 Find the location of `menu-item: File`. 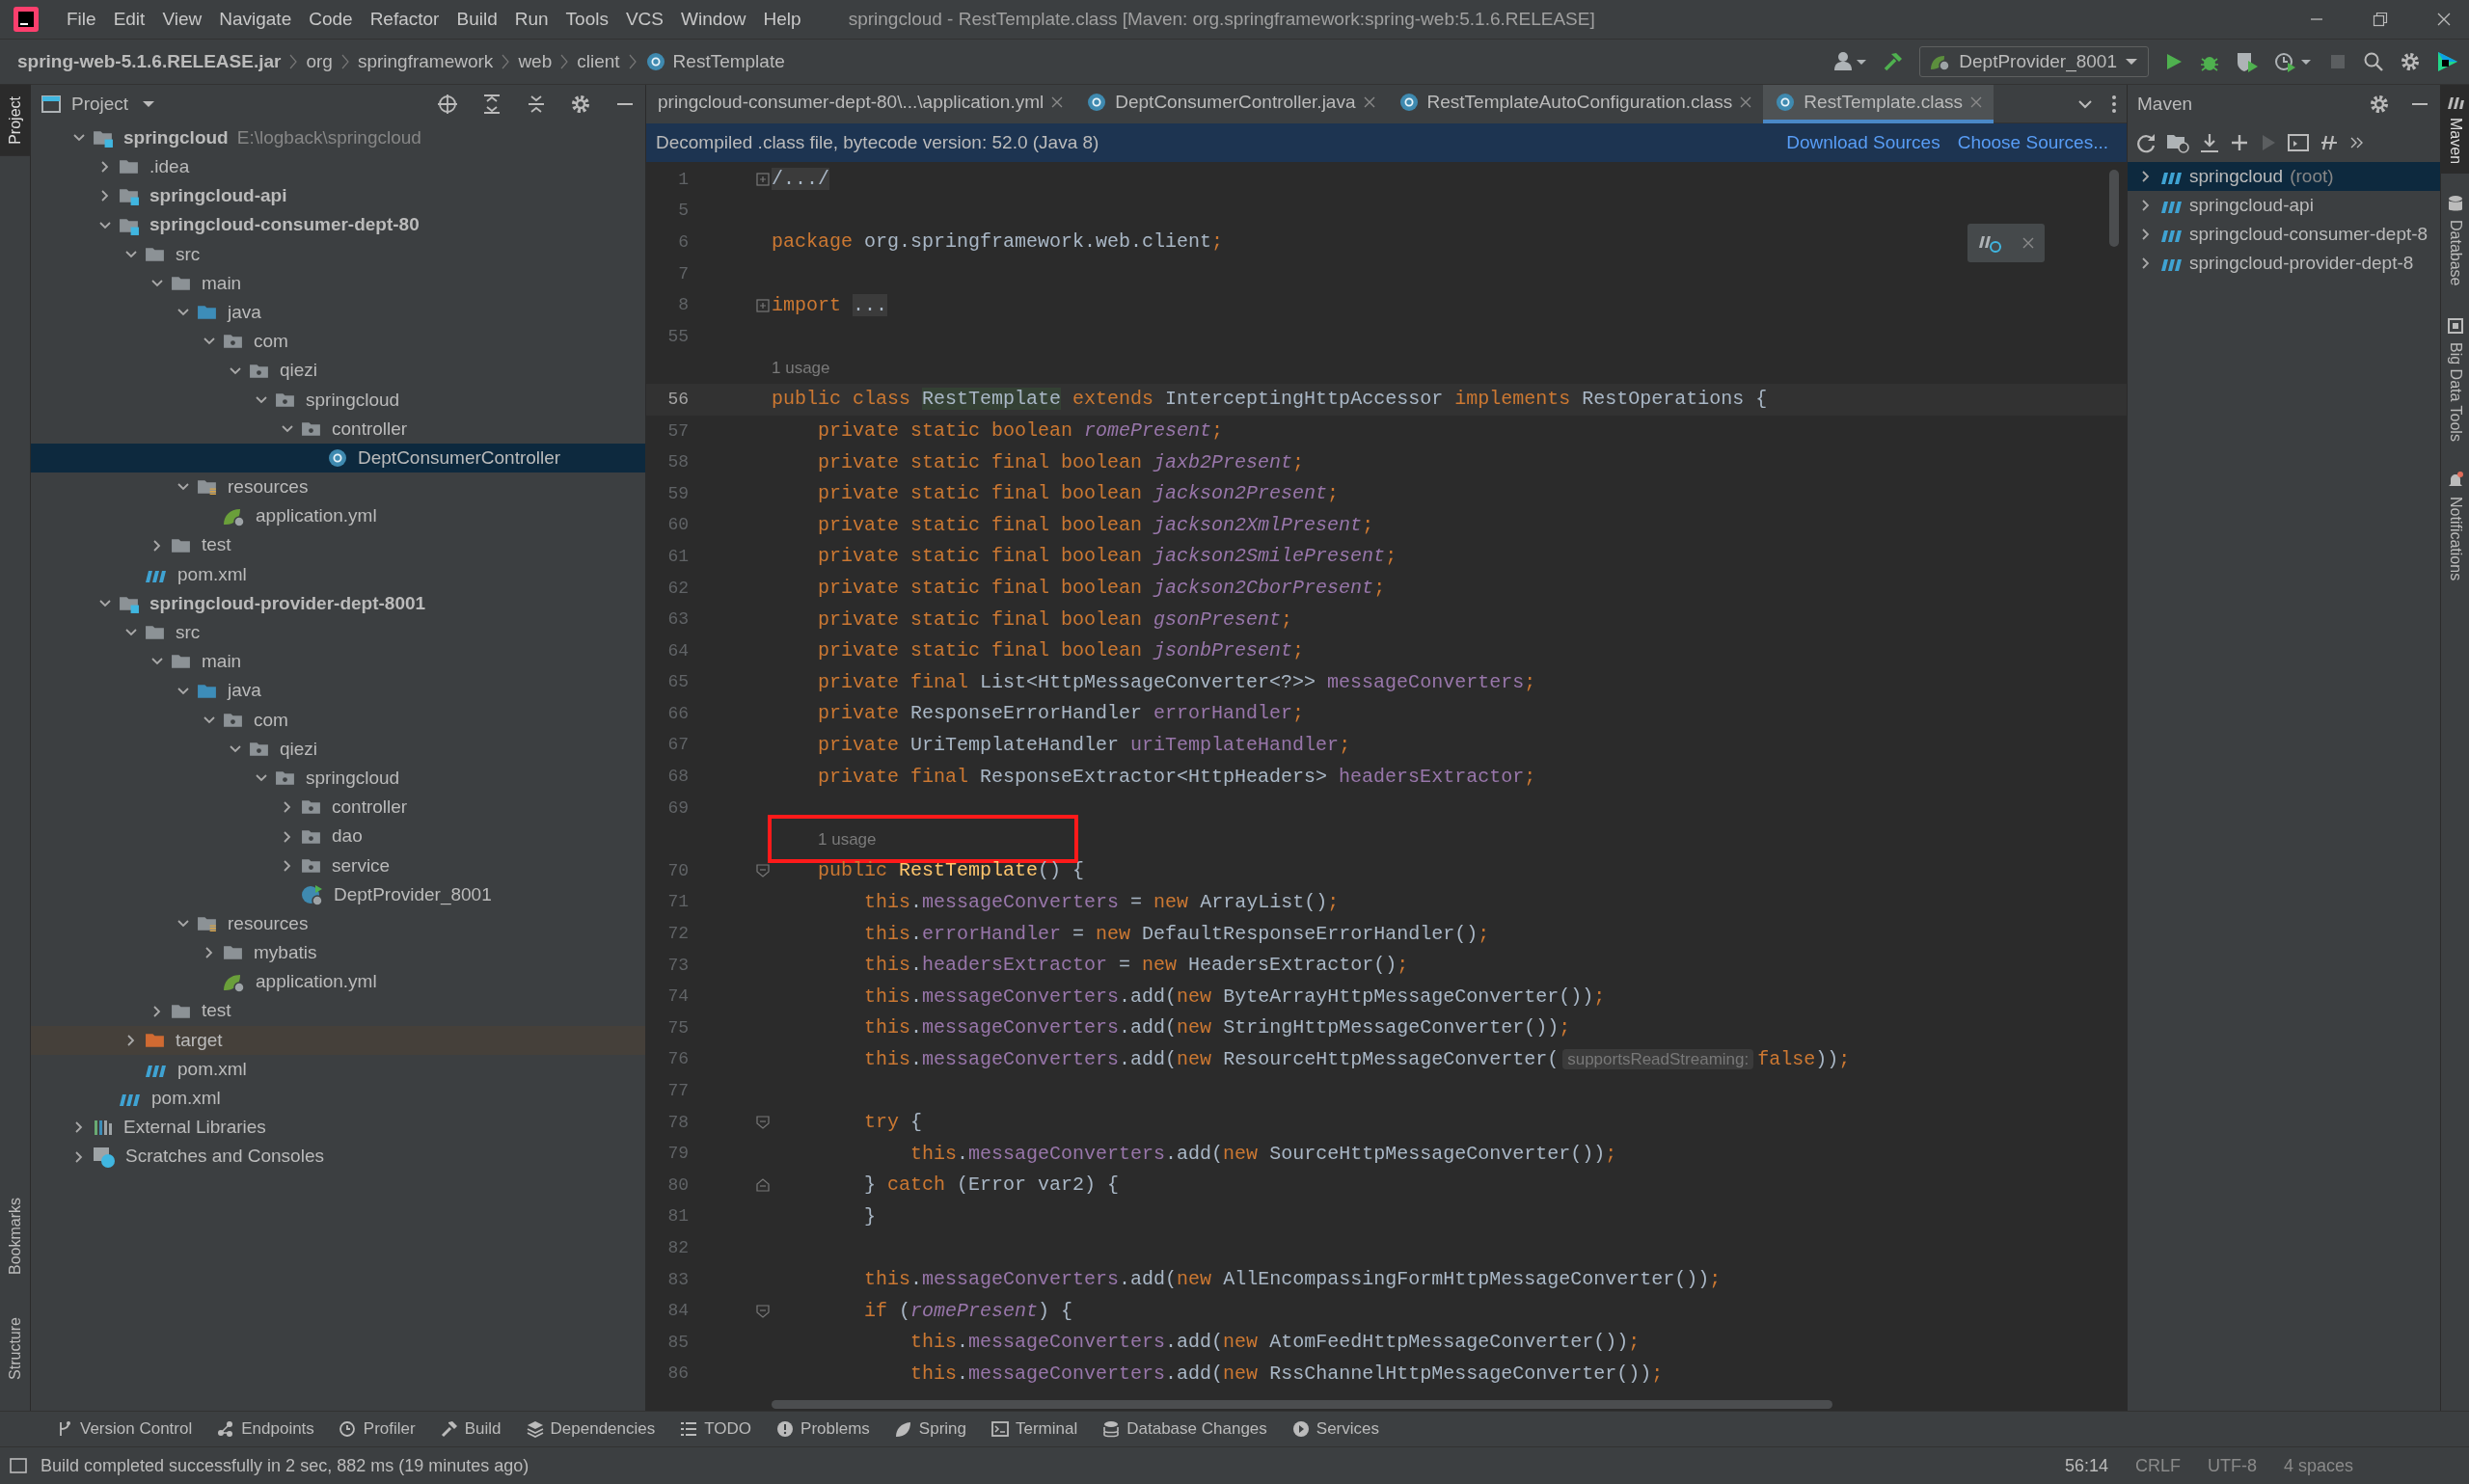

menu-item: File is located at coordinates (82, 19).